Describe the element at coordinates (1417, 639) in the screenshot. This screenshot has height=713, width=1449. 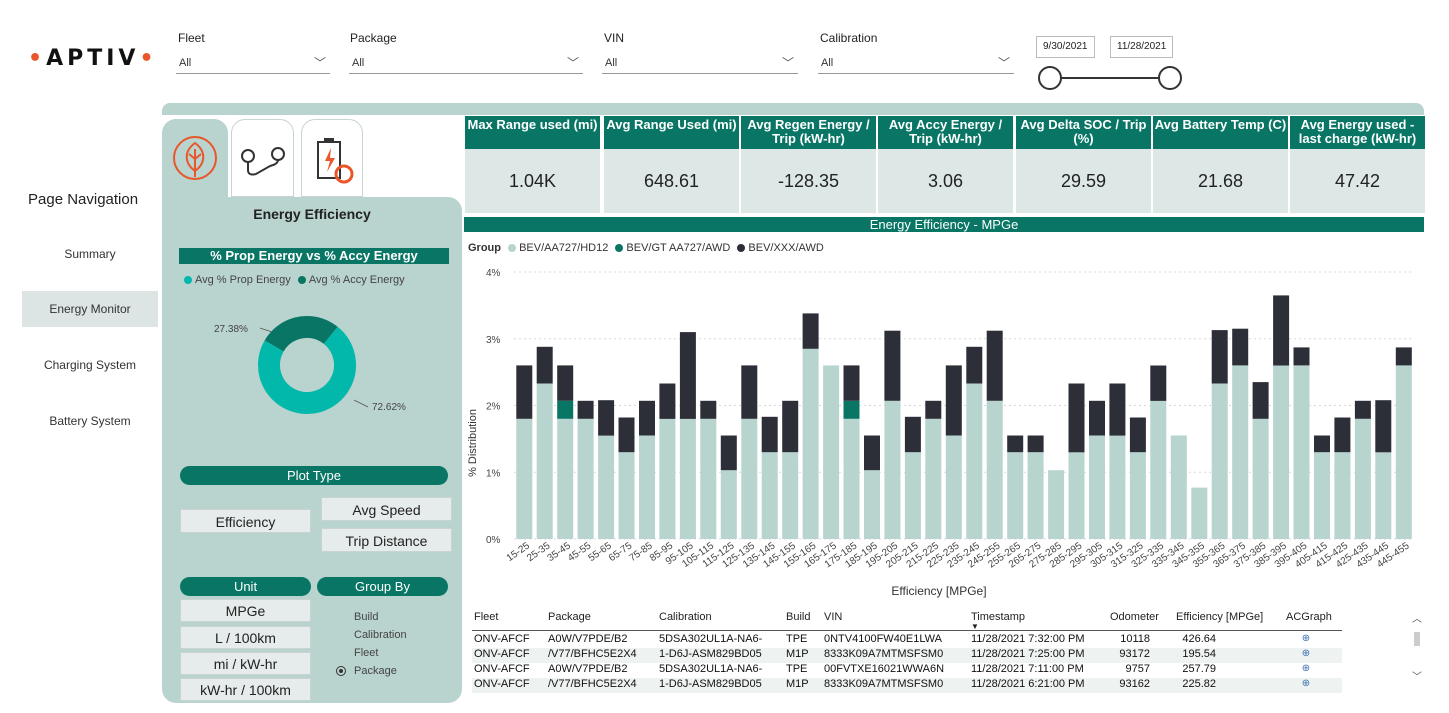
I see `table-scrollbar-thumb` at that location.